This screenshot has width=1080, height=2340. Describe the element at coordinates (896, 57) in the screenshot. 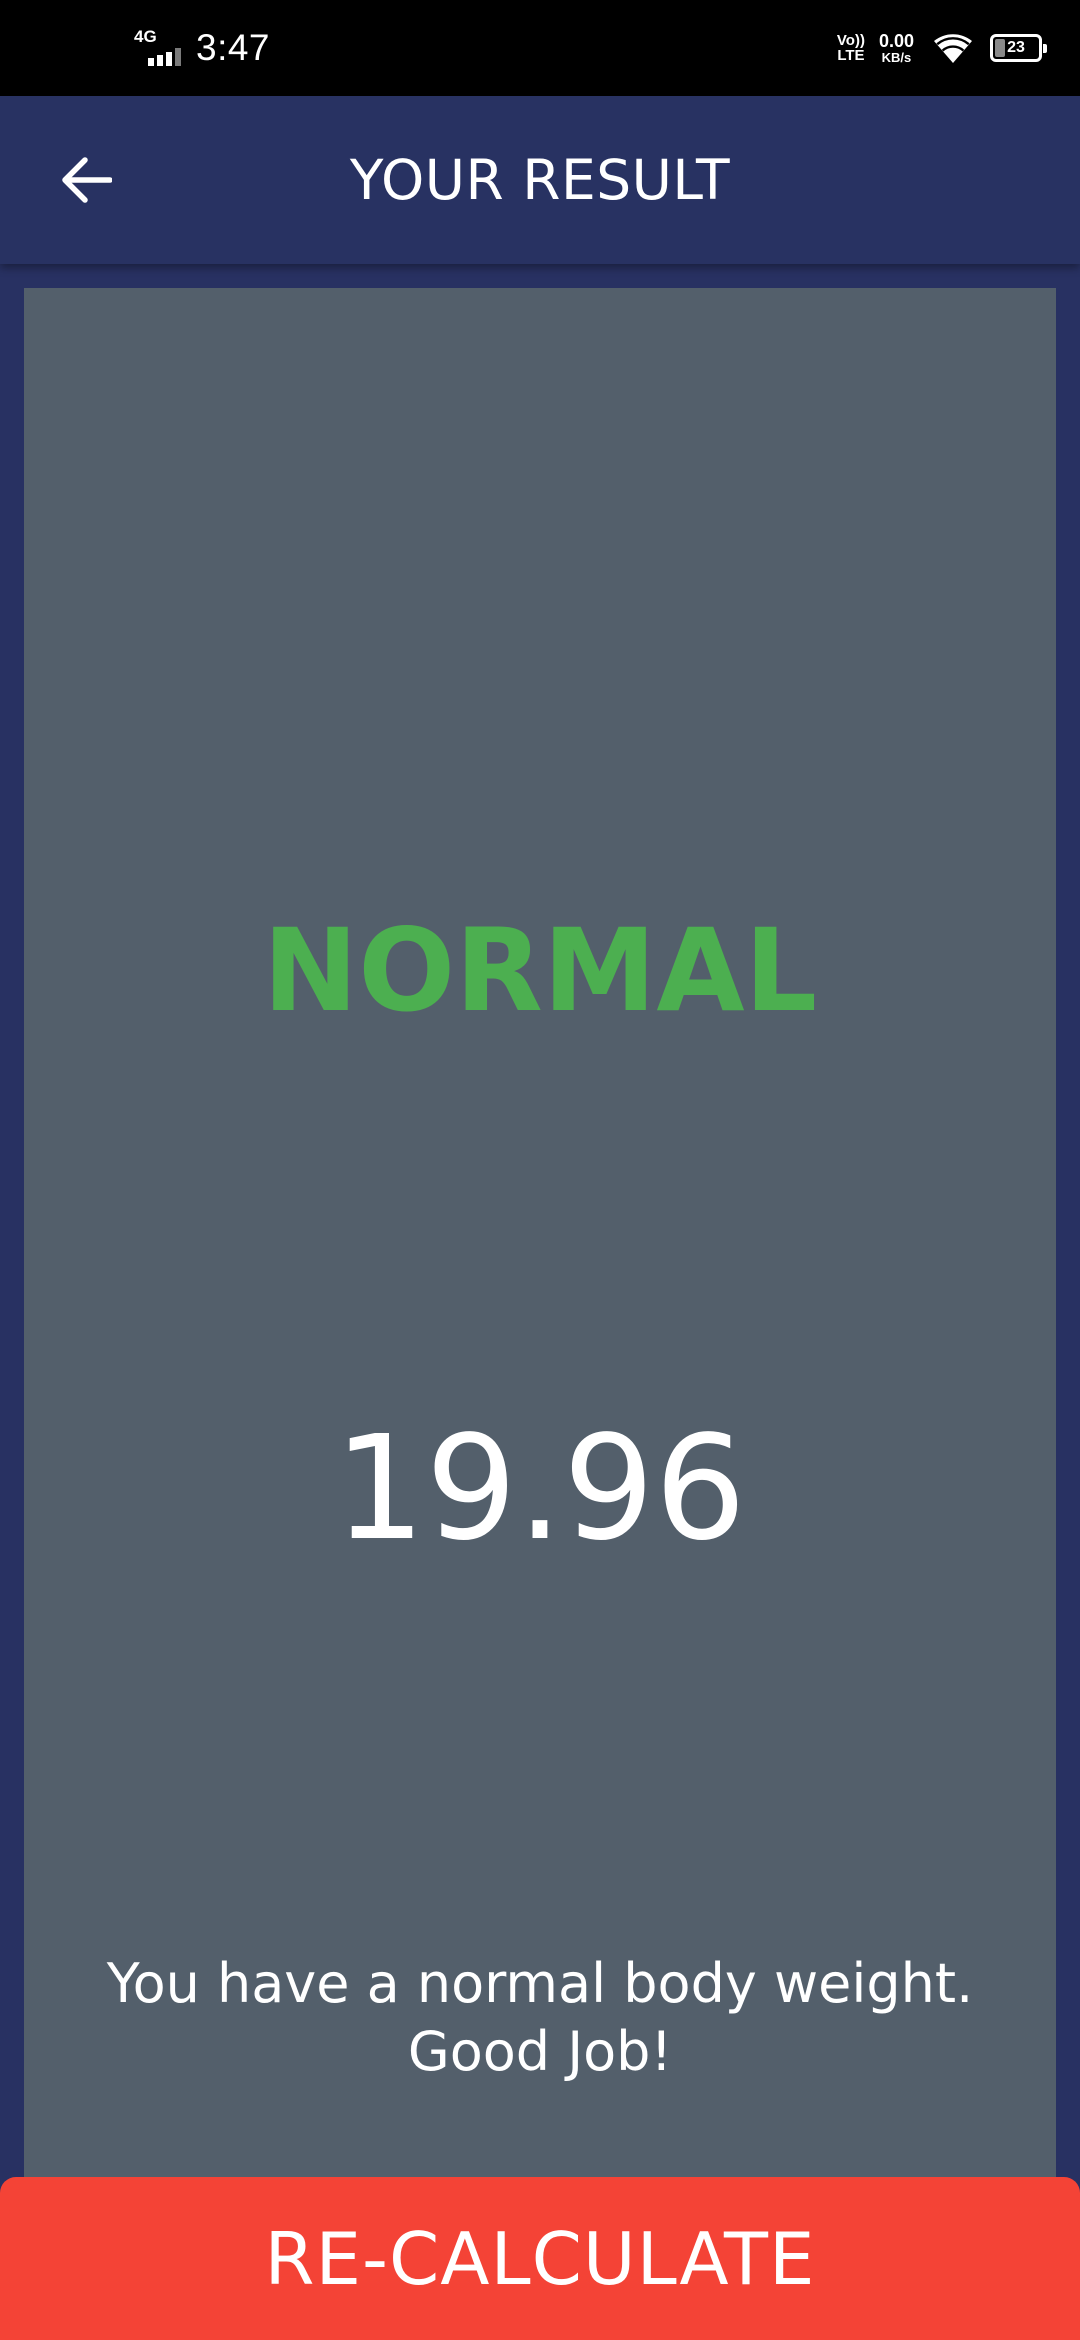

I see `speed-unit: KB/s` at that location.